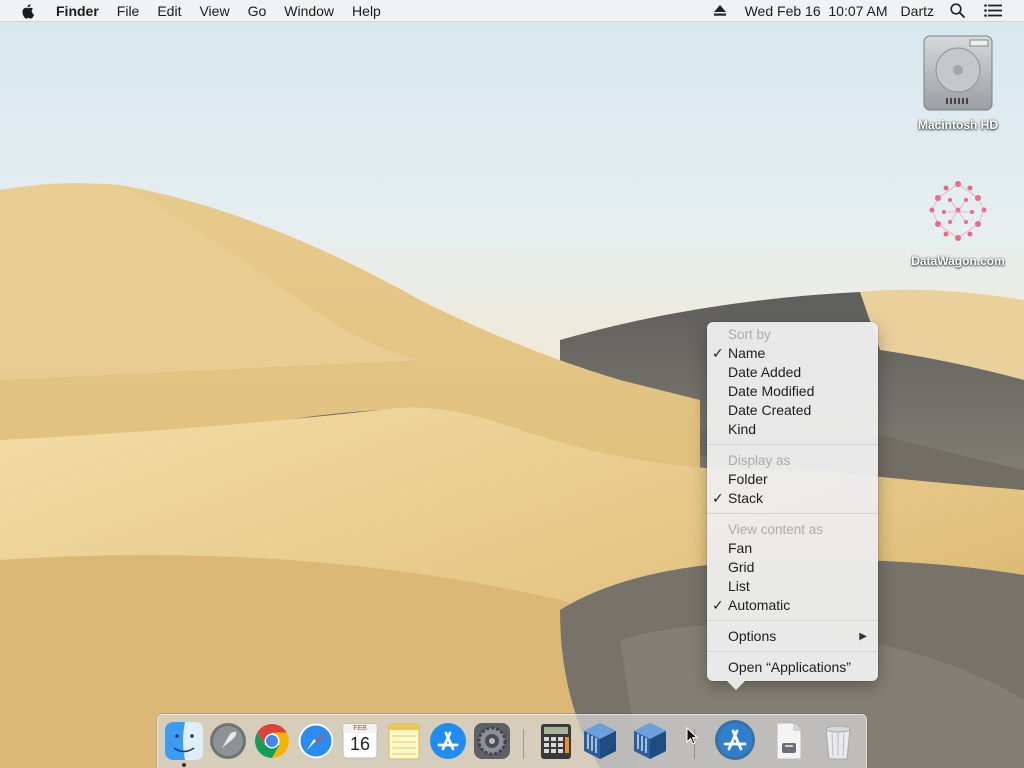 The height and width of the screenshot is (768, 1024). What do you see at coordinates (792, 586) in the screenshot?
I see `menu-item-view-list: List` at bounding box center [792, 586].